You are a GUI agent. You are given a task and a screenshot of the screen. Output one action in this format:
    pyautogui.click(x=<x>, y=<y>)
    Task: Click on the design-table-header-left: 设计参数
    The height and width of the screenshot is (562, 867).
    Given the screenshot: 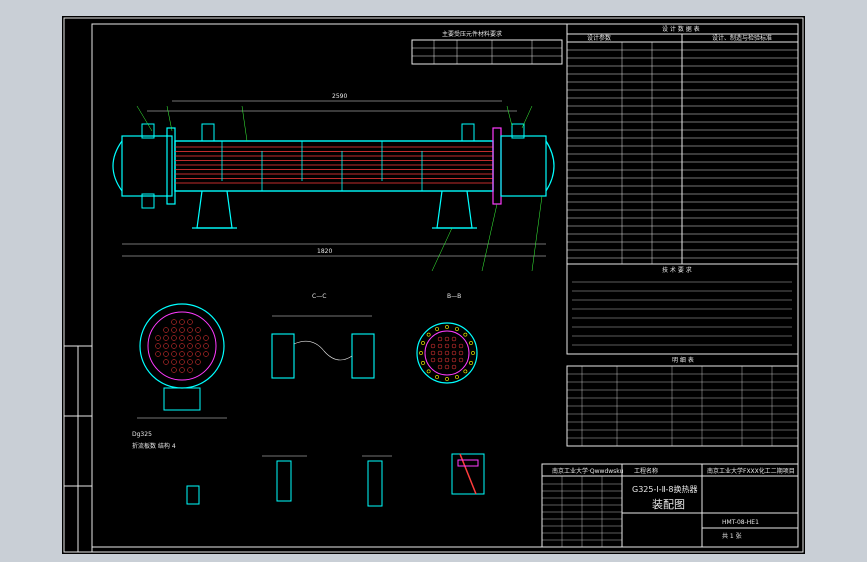 What is the action you would take?
    pyautogui.click(x=599, y=38)
    